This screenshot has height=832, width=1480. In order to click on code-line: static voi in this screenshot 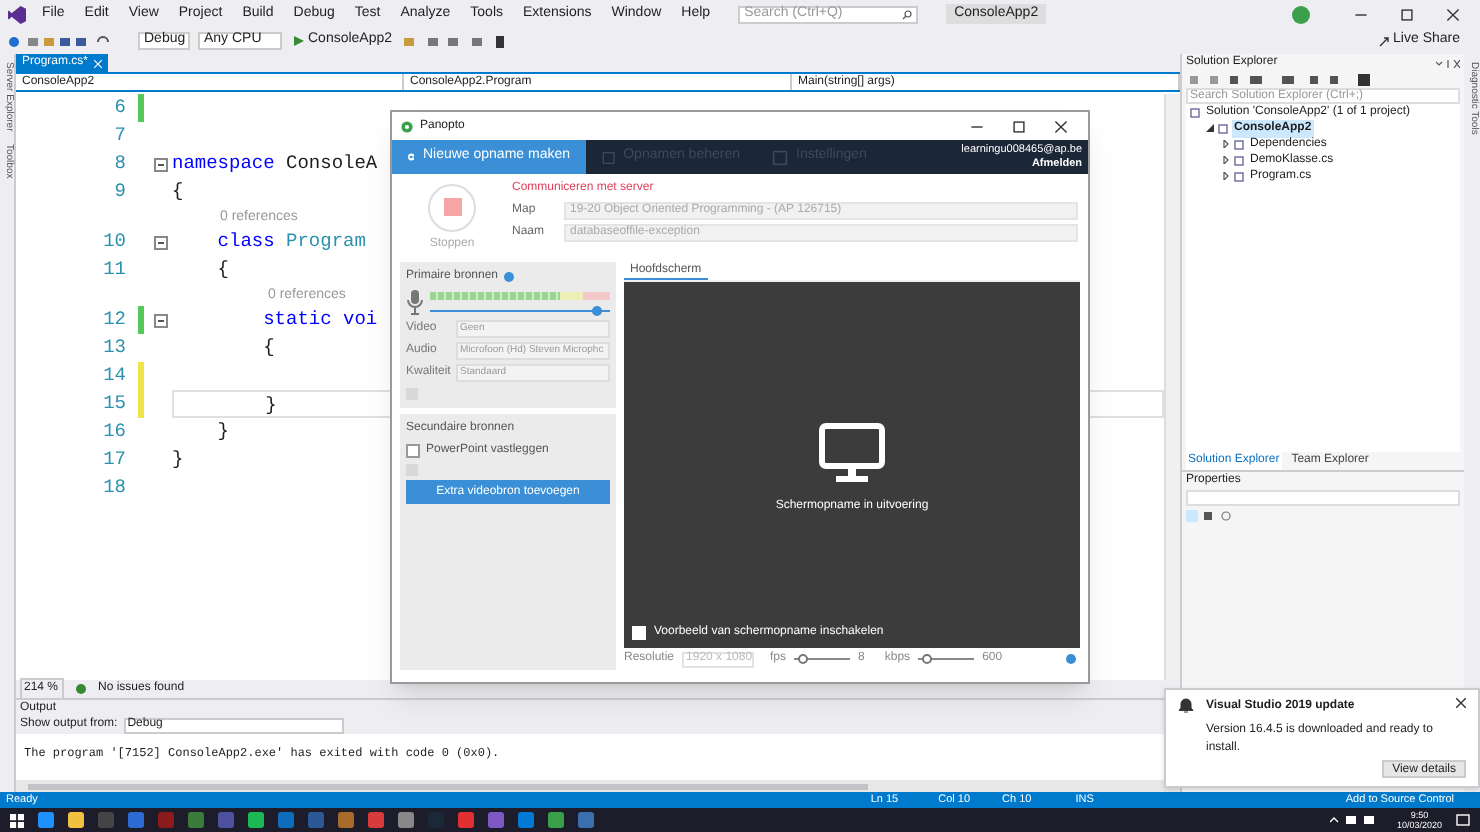, I will do `click(319, 320)`.